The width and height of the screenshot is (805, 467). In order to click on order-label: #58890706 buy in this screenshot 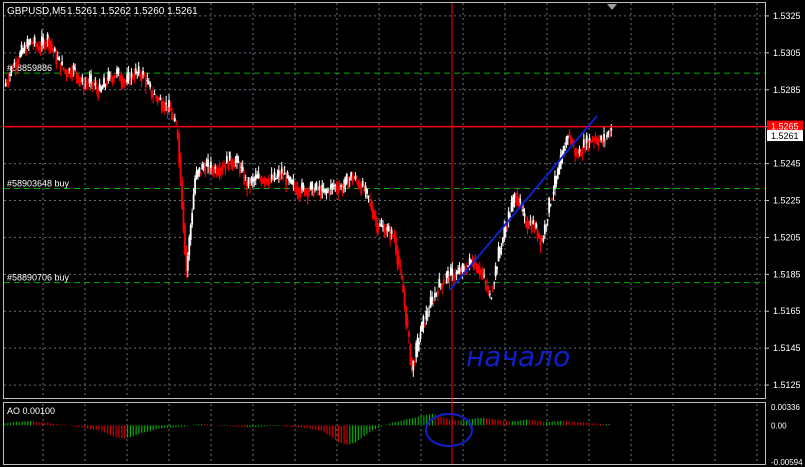, I will do `click(38, 278)`.